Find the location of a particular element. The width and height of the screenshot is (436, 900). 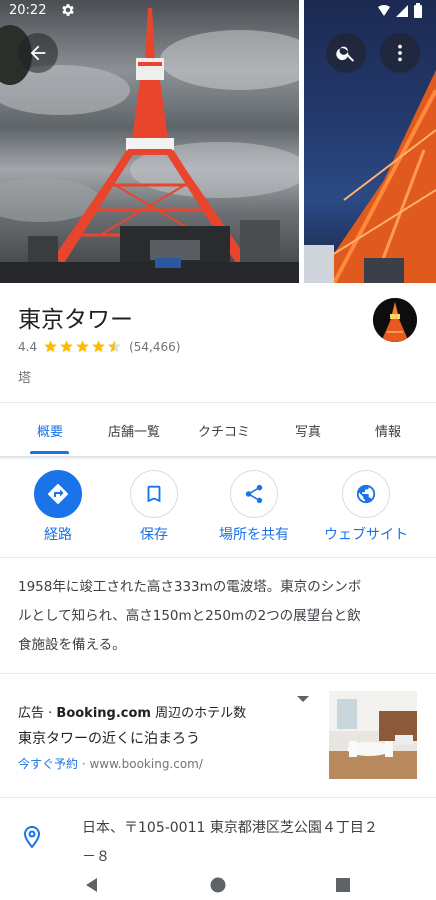

tab-stores: 店舗一覧 is located at coordinates (134, 430).